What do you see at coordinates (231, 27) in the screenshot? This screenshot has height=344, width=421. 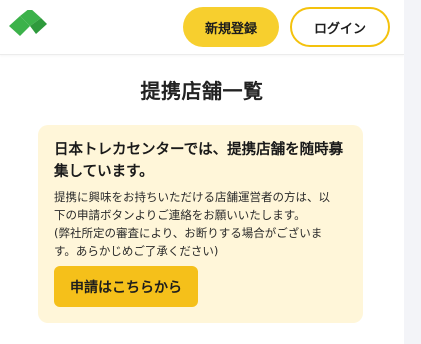 I see `register-button: 新規登録` at bounding box center [231, 27].